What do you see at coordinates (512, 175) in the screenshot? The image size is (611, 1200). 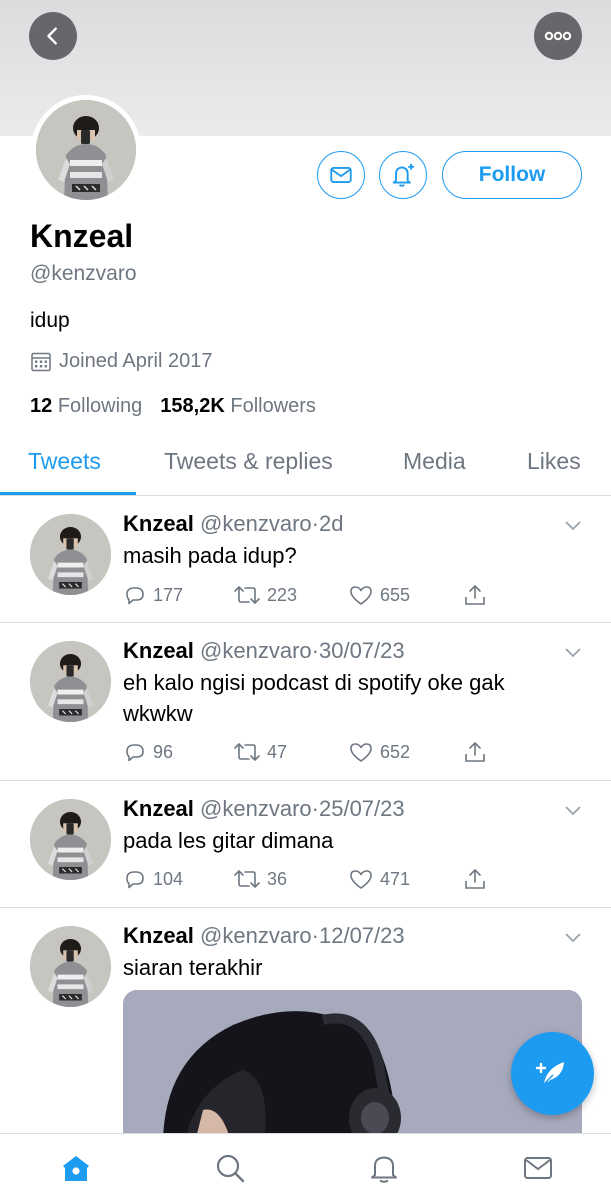 I see `follow-button: Follow` at bounding box center [512, 175].